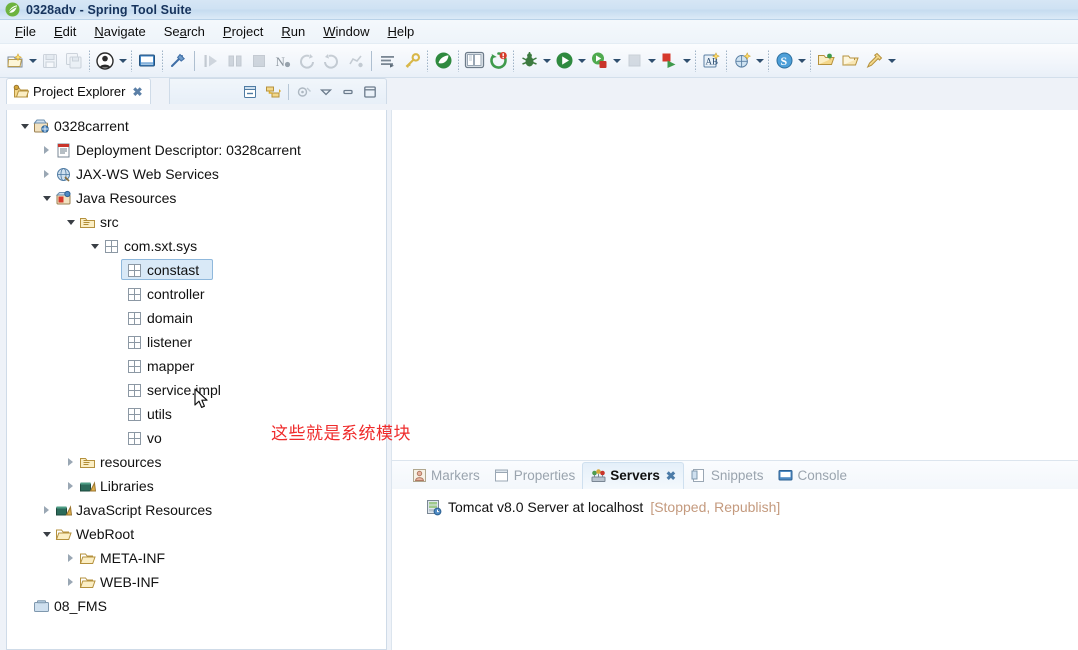 The image size is (1078, 650). Describe the element at coordinates (293, 32) in the screenshot. I see `menu-run: Run` at that location.